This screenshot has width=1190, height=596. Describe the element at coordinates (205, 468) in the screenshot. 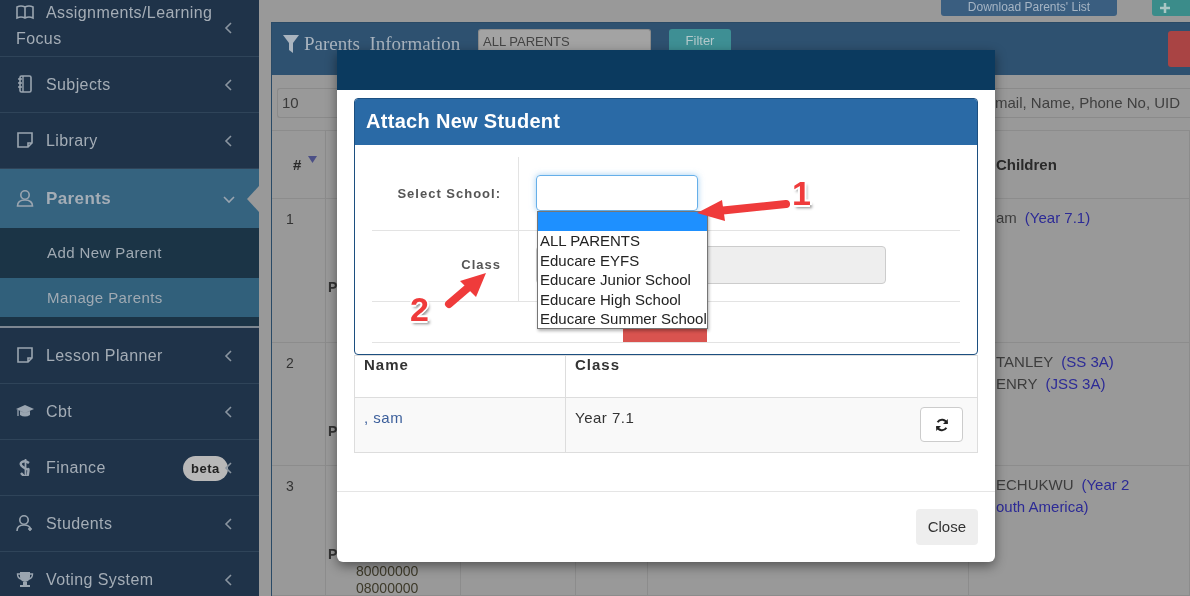

I see `beta-badge: beta` at that location.